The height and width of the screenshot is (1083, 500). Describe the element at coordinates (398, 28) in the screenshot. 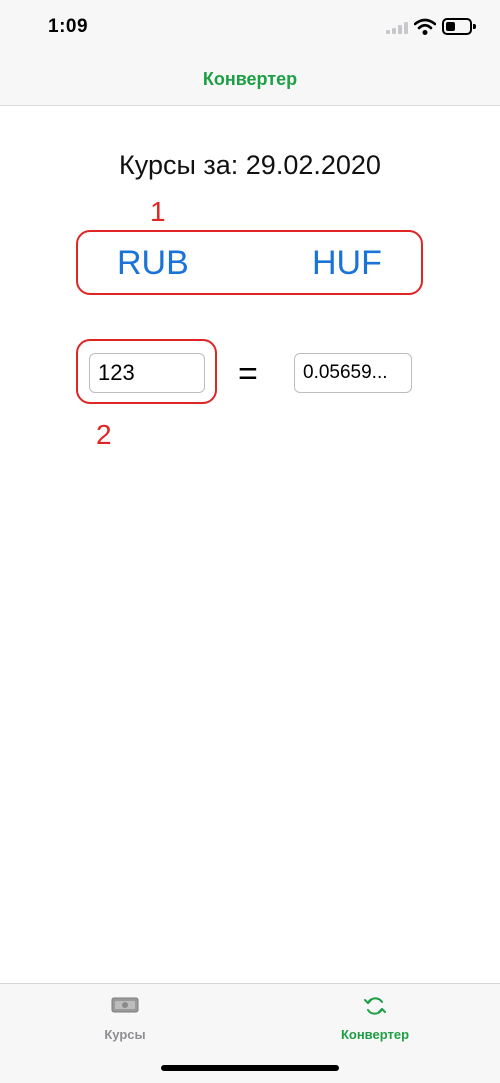

I see `cellular-signal-icon` at that location.